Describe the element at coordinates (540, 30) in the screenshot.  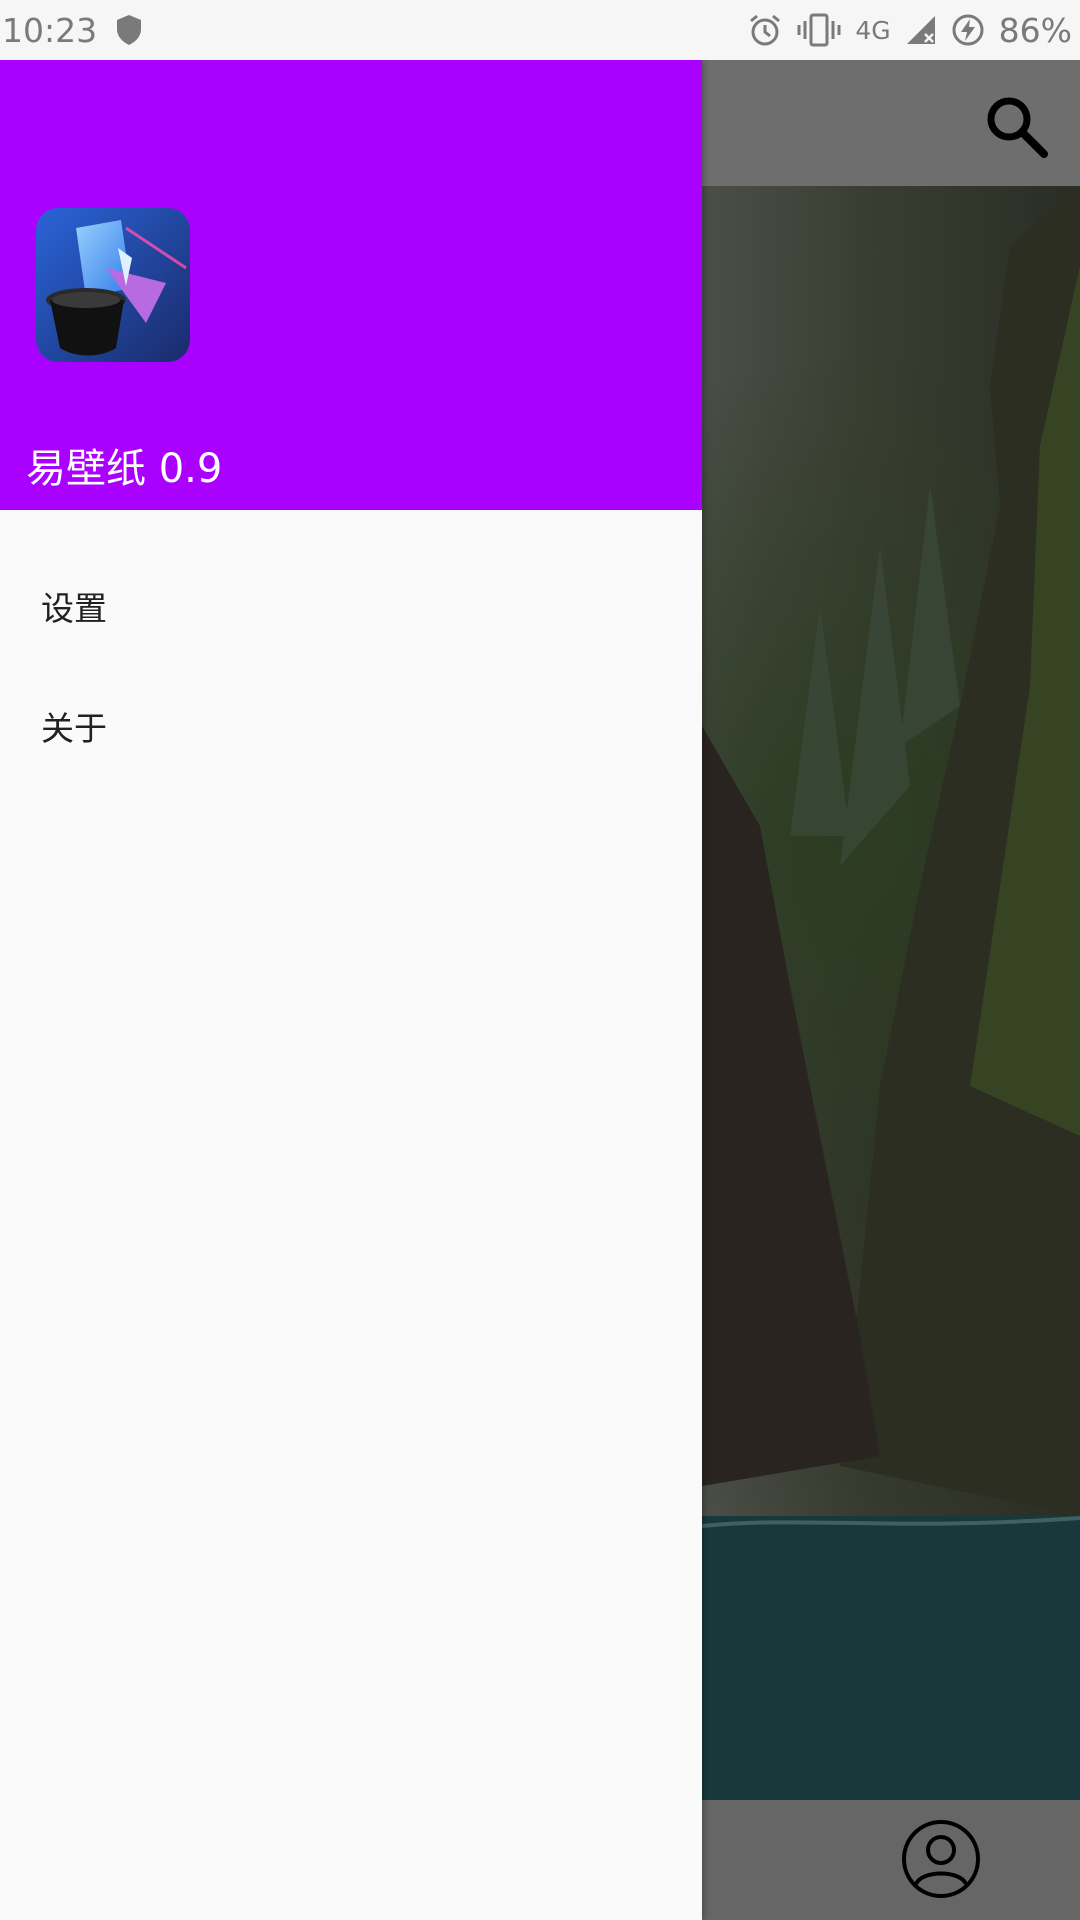
I see `status-bar: 10:23 4G 86%` at that location.